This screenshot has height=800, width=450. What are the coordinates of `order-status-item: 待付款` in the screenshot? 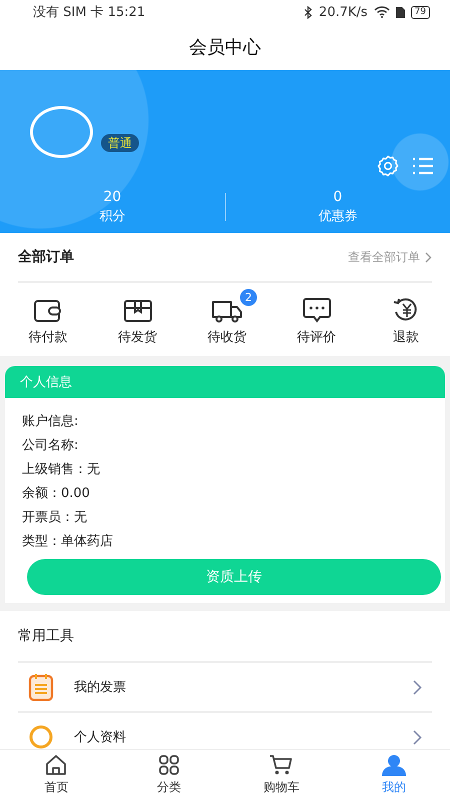 It's located at (48, 316).